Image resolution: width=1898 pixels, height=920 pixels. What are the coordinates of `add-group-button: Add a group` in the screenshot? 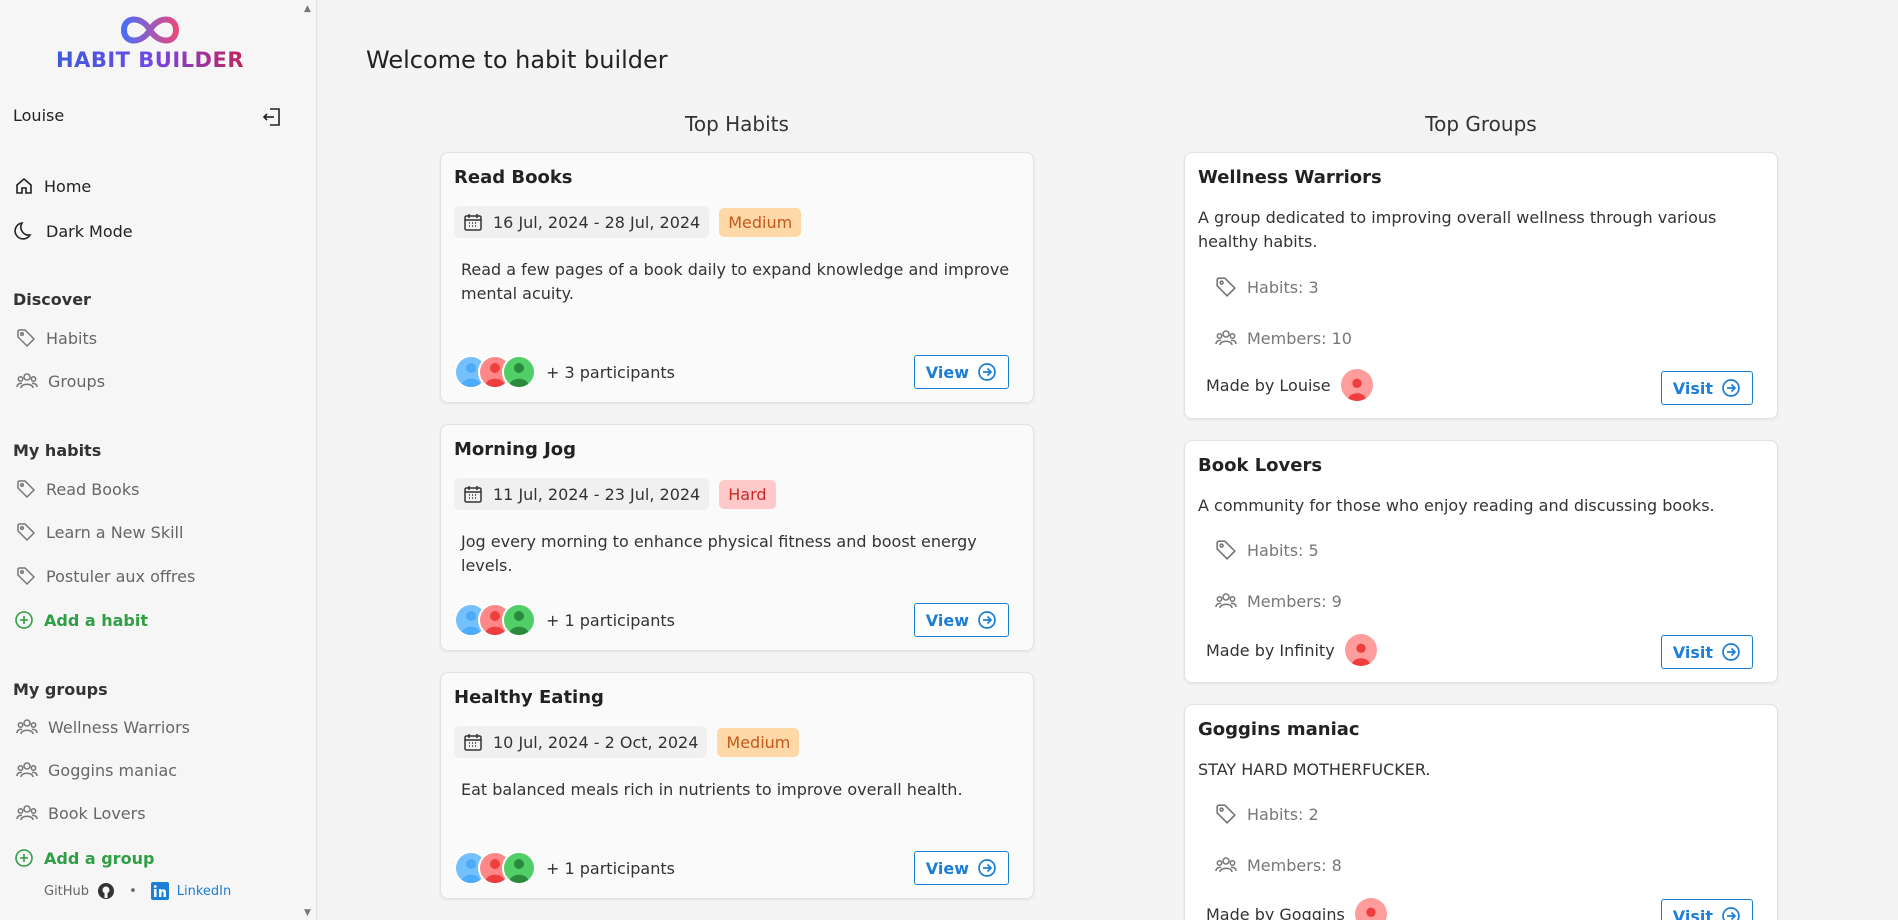 It's located at (84, 858).